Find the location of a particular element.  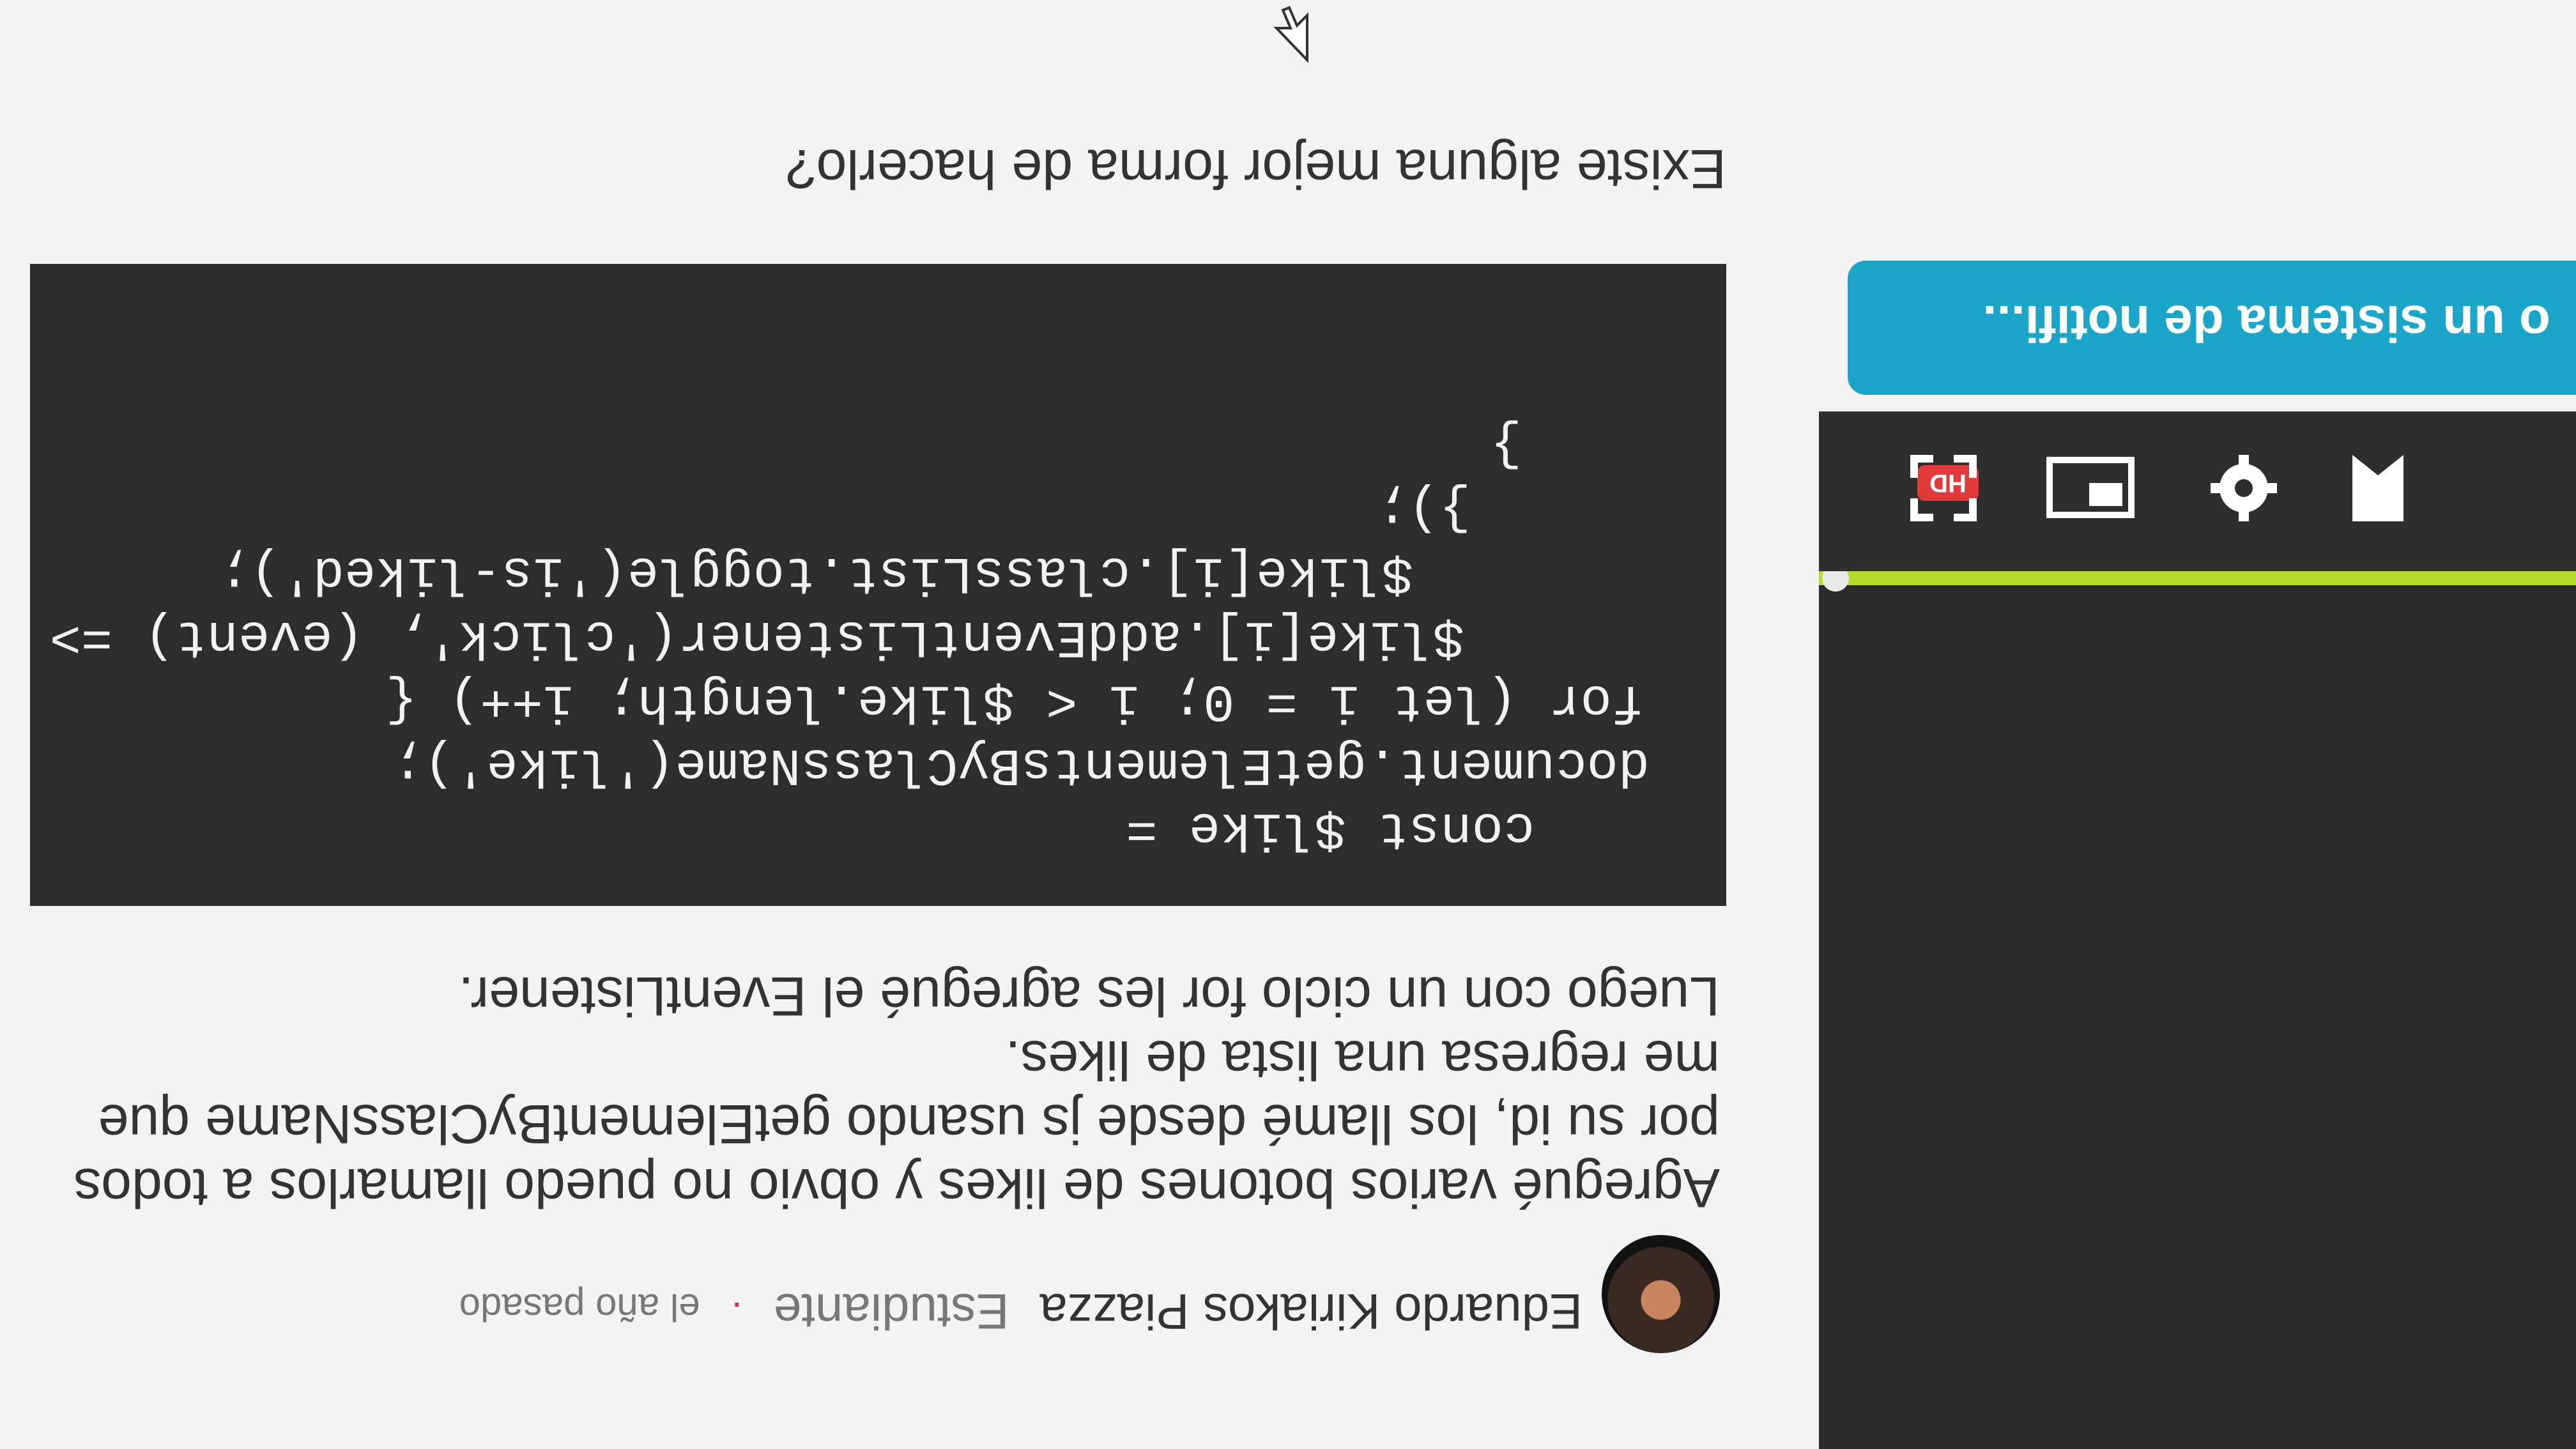

author-name: Eduardo Kiriakos Piazza is located at coordinates (1311, 1312).